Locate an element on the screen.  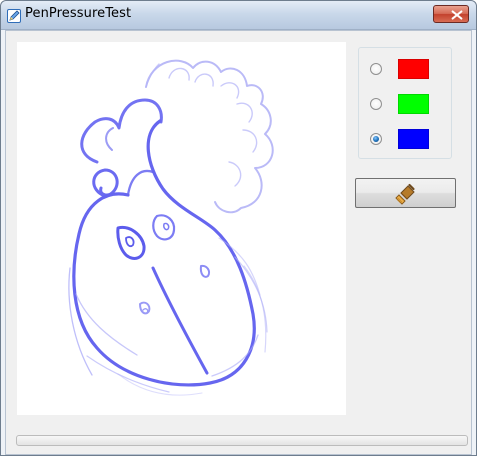
pen-app-icon is located at coordinates (14, 15).